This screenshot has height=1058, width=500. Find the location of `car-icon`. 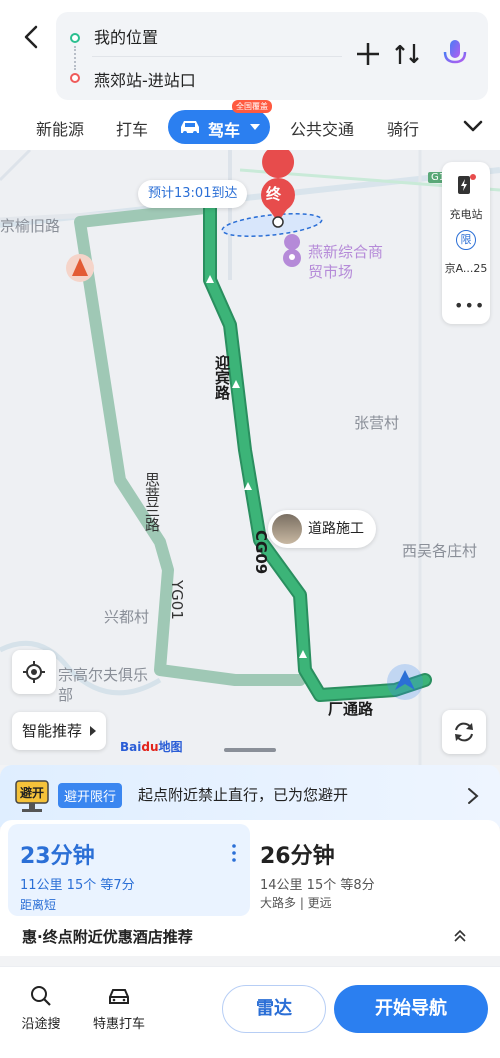

car-icon is located at coordinates (190, 128).